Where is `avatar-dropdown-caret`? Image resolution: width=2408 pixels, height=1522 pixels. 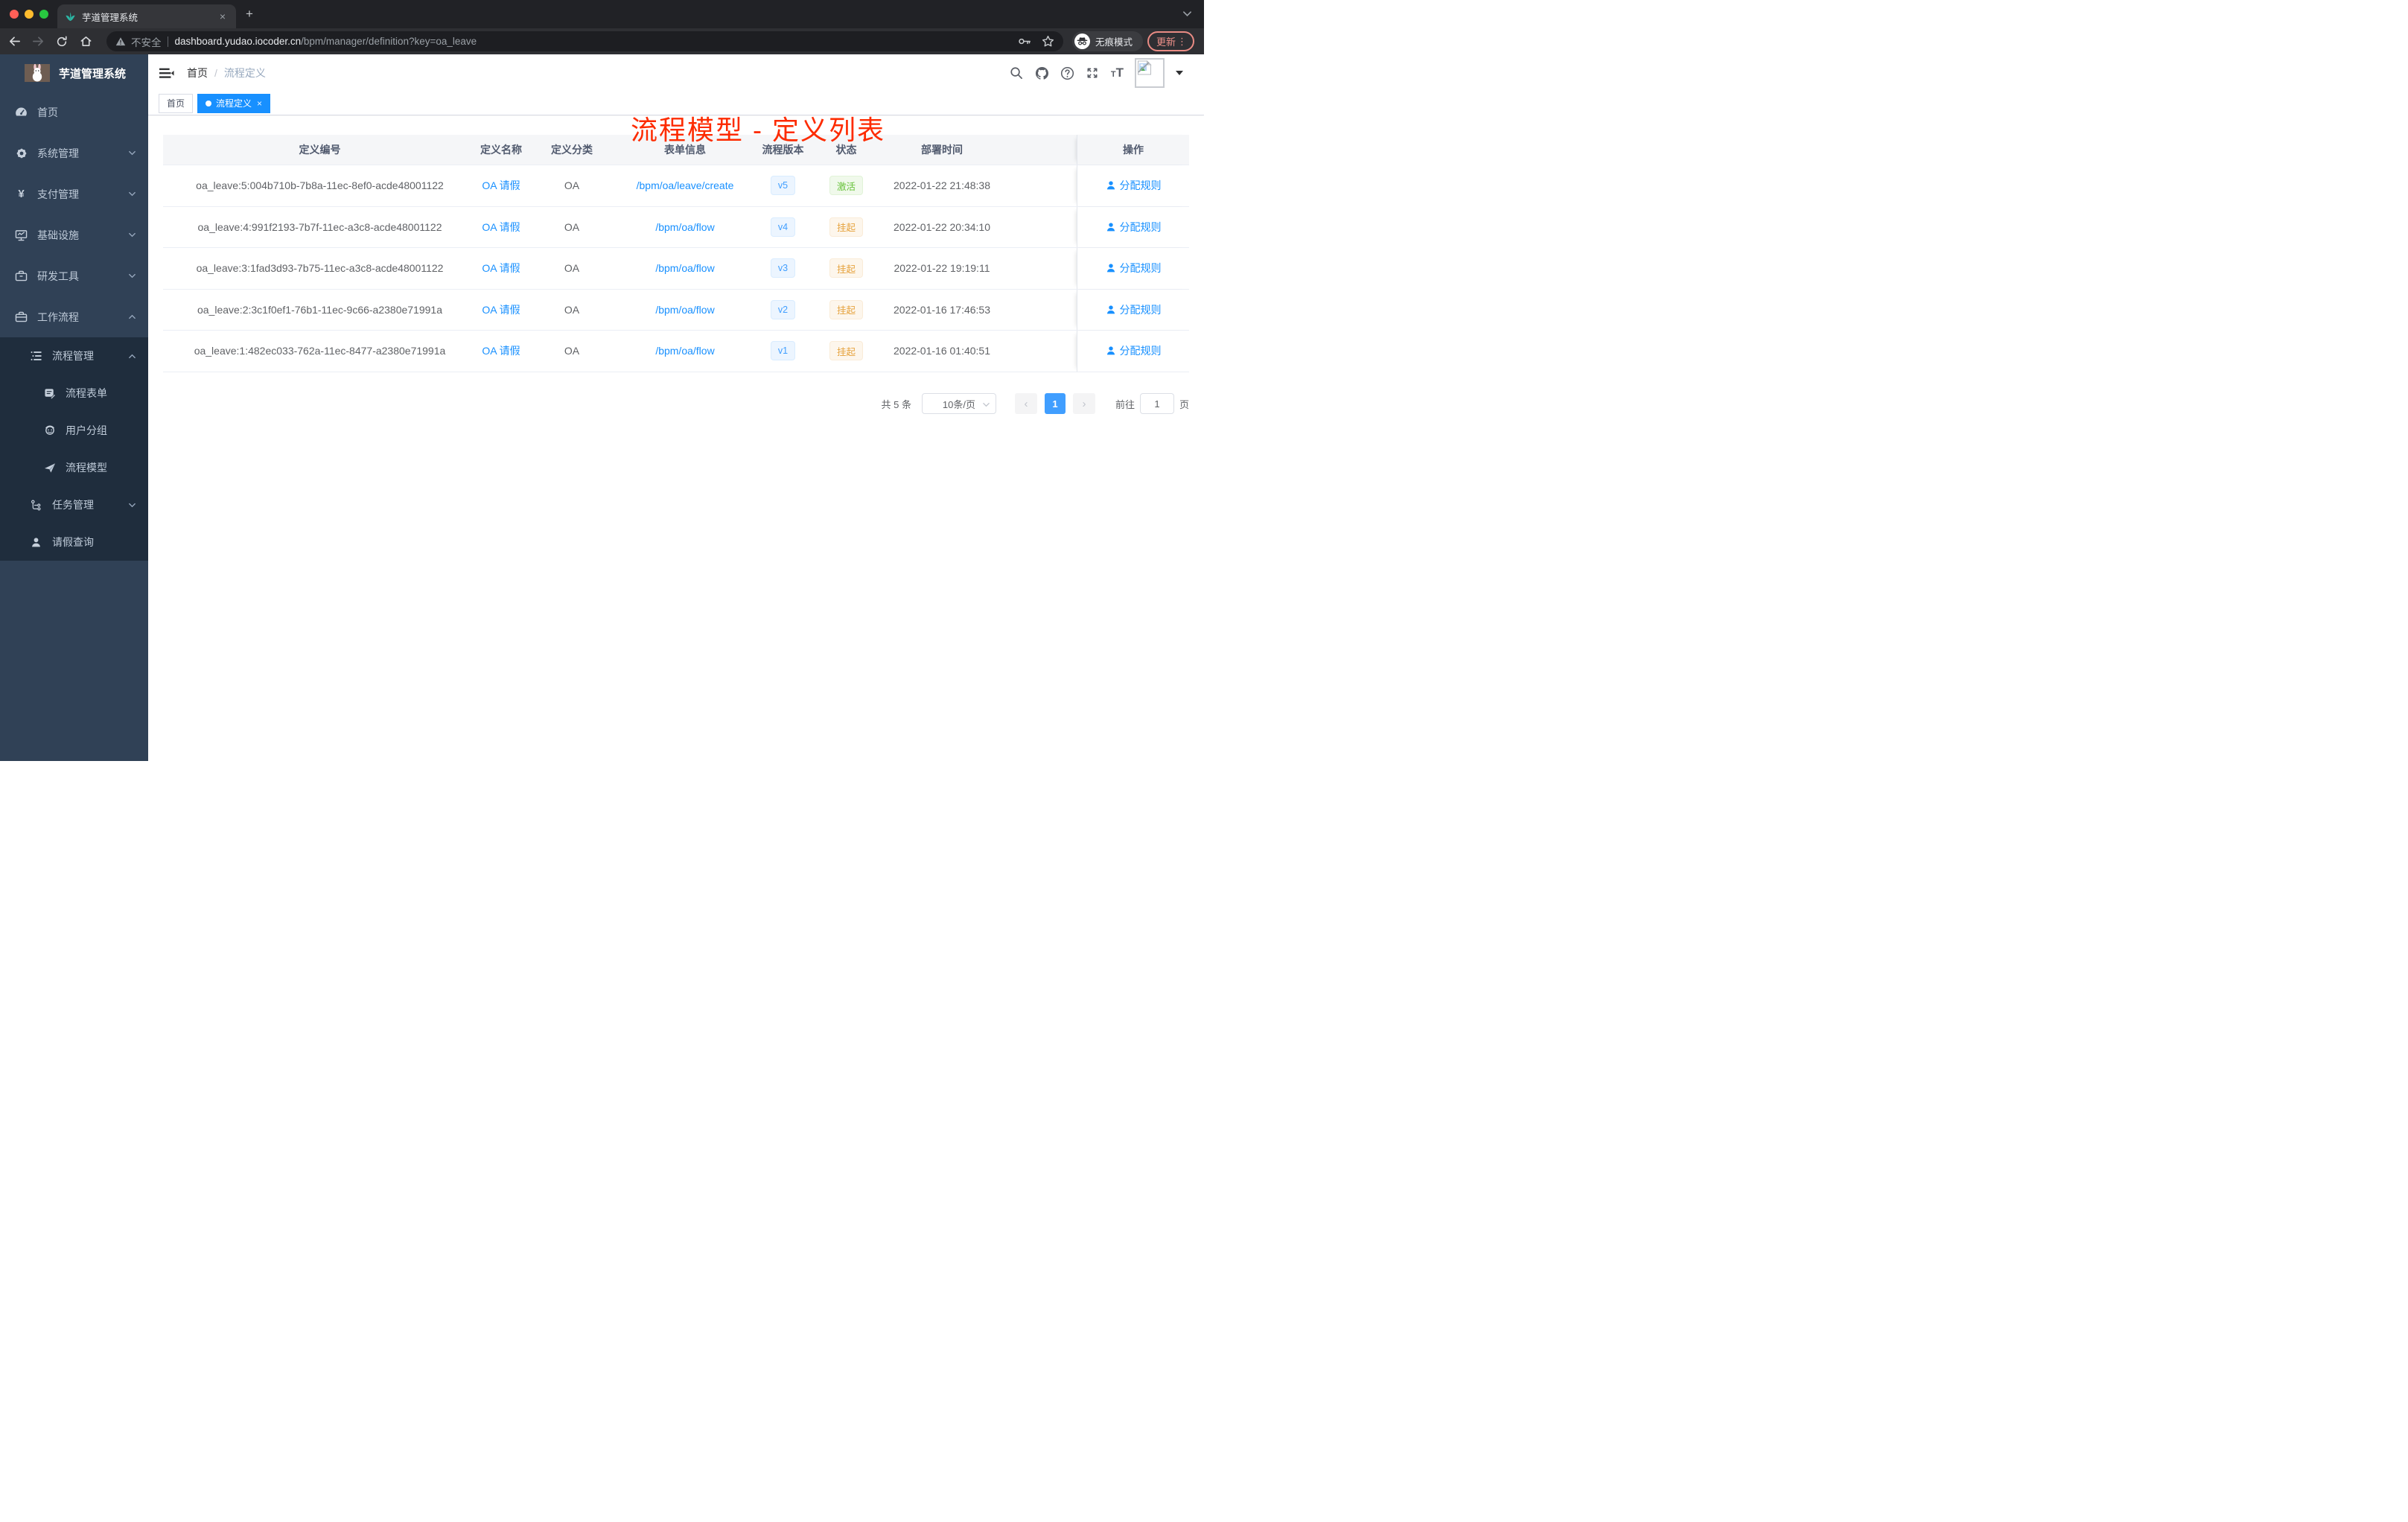
avatar-dropdown-caret is located at coordinates (1179, 73).